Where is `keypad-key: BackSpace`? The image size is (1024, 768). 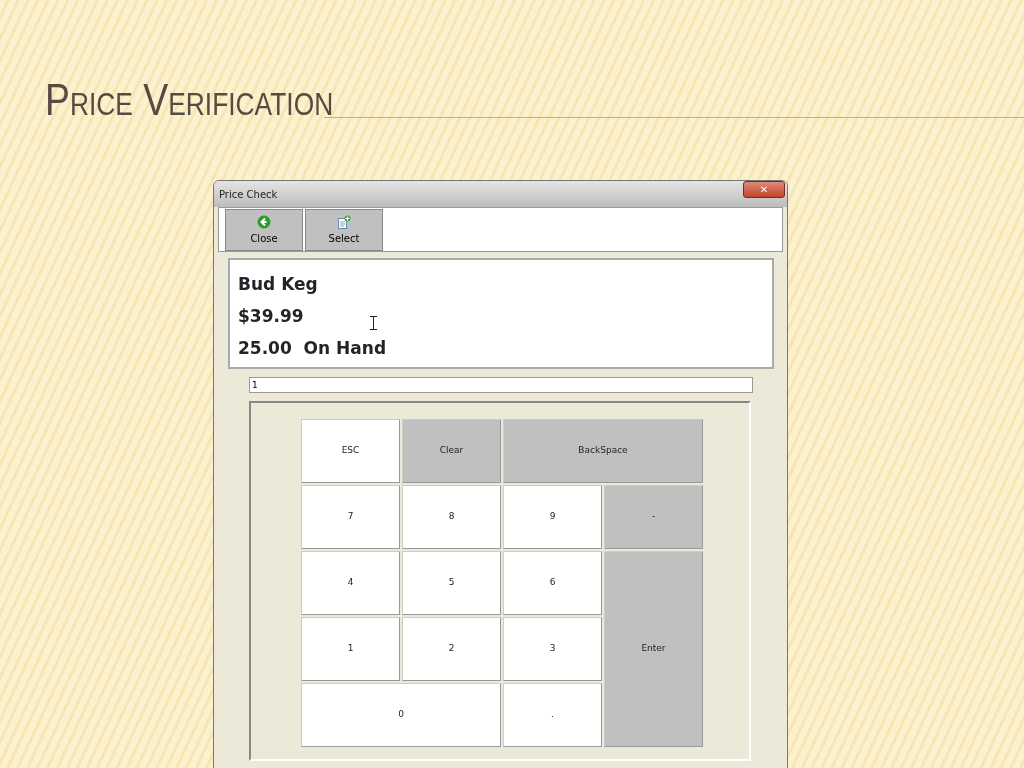 keypad-key: BackSpace is located at coordinates (603, 451).